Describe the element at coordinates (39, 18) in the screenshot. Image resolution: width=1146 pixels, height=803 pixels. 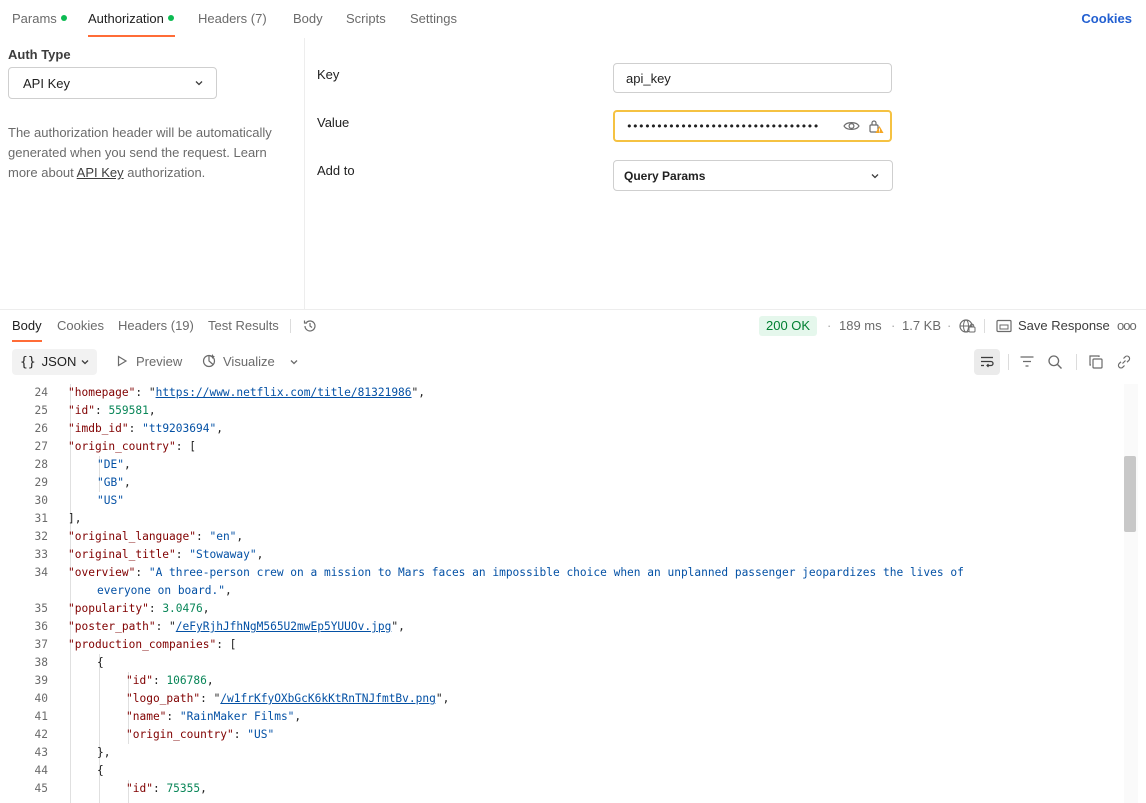
I see `tab-params: Params` at that location.